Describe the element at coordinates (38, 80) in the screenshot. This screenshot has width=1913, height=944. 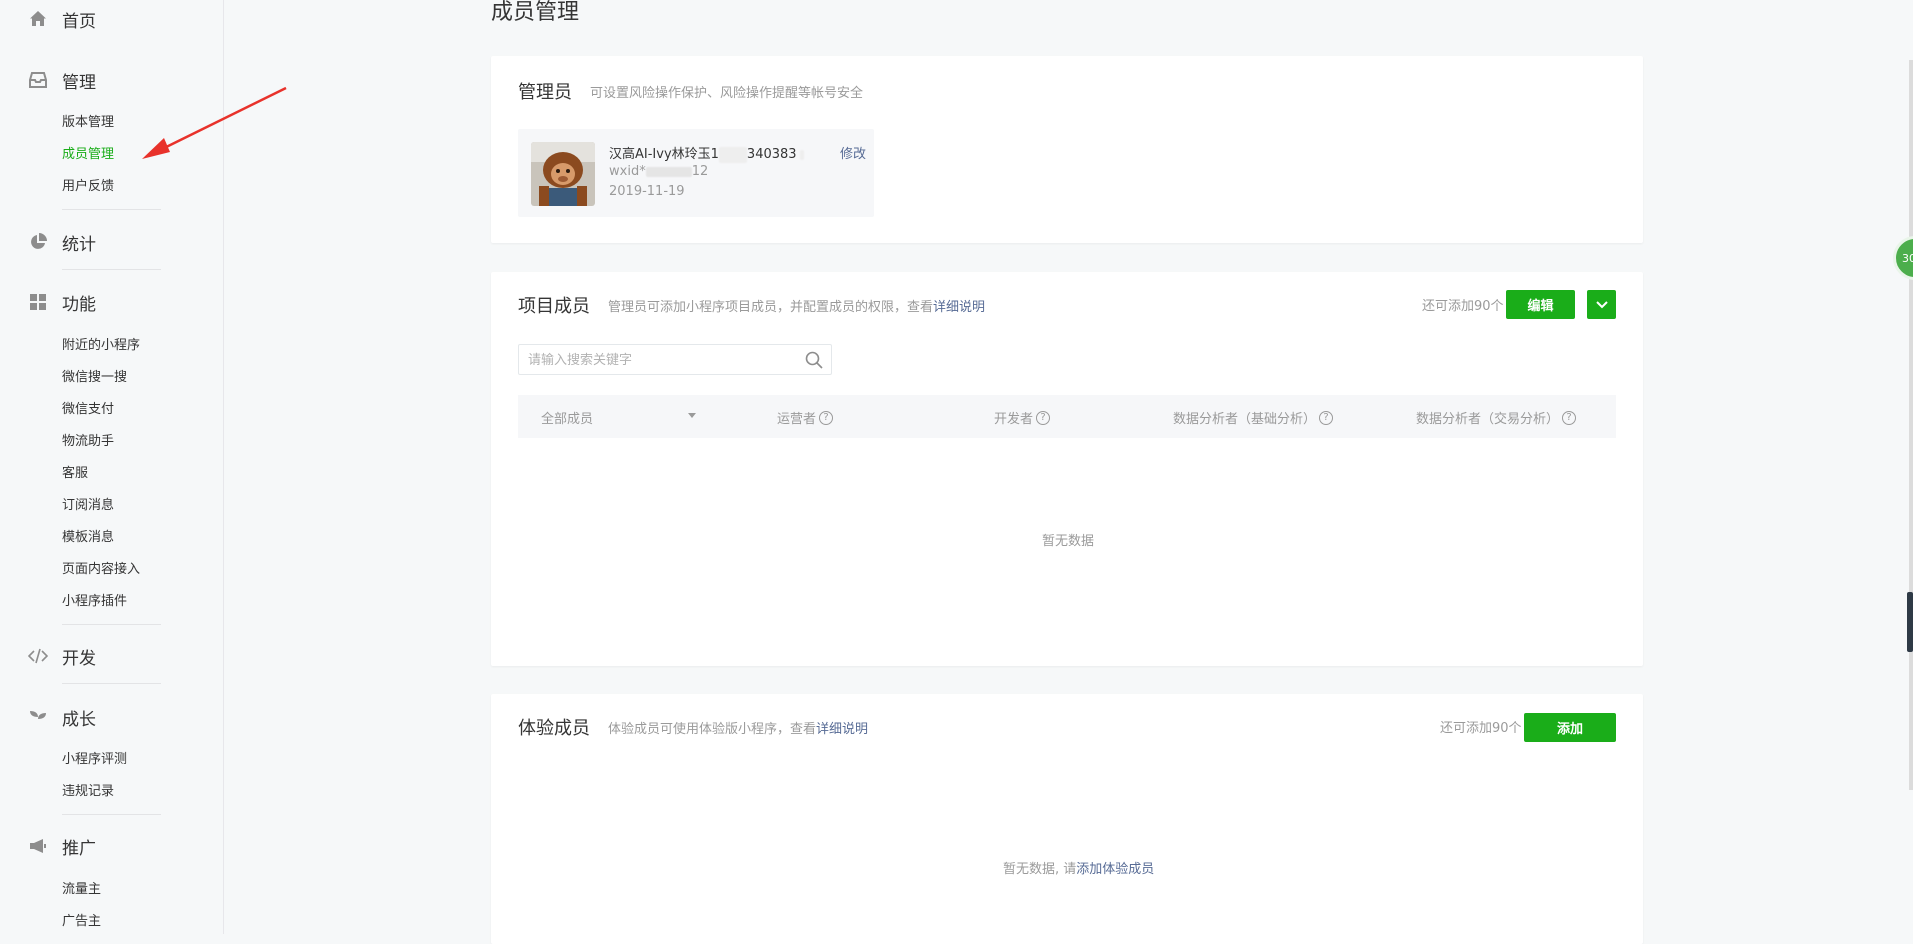
I see `inbox-icon` at that location.